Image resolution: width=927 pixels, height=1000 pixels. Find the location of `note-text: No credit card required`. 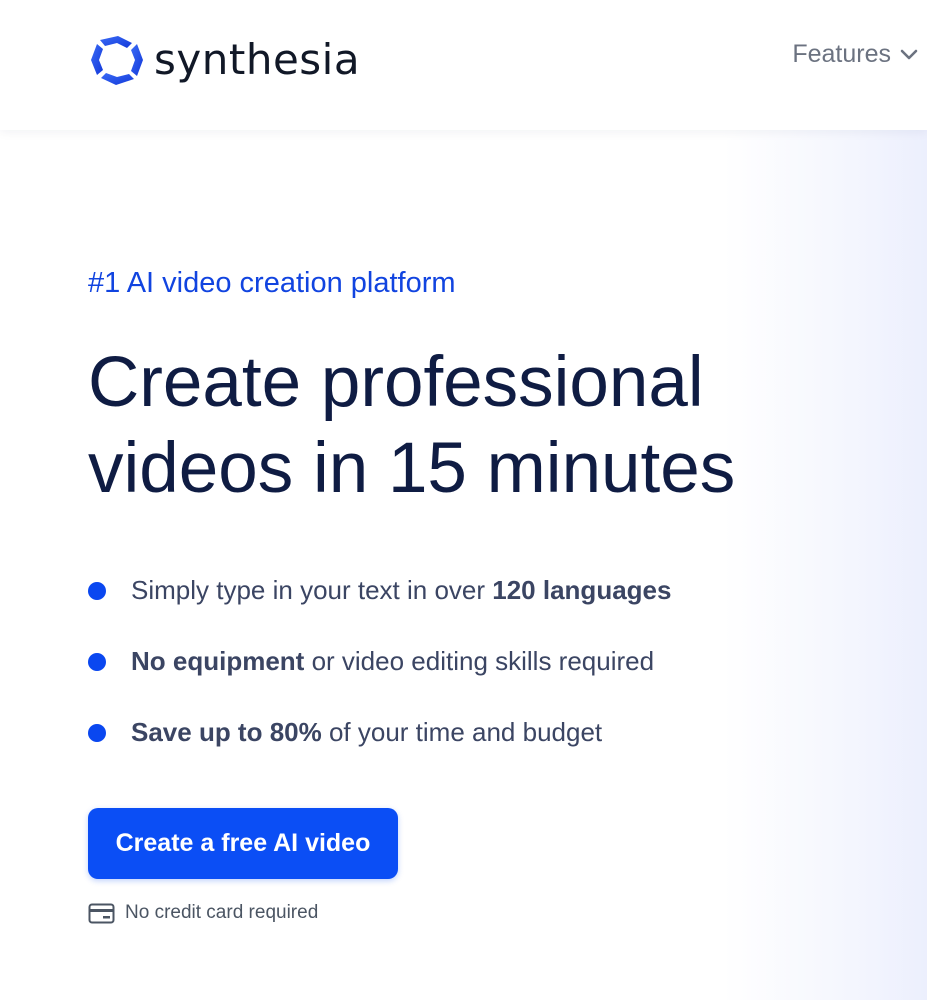

note-text: No credit card required is located at coordinates (222, 912).